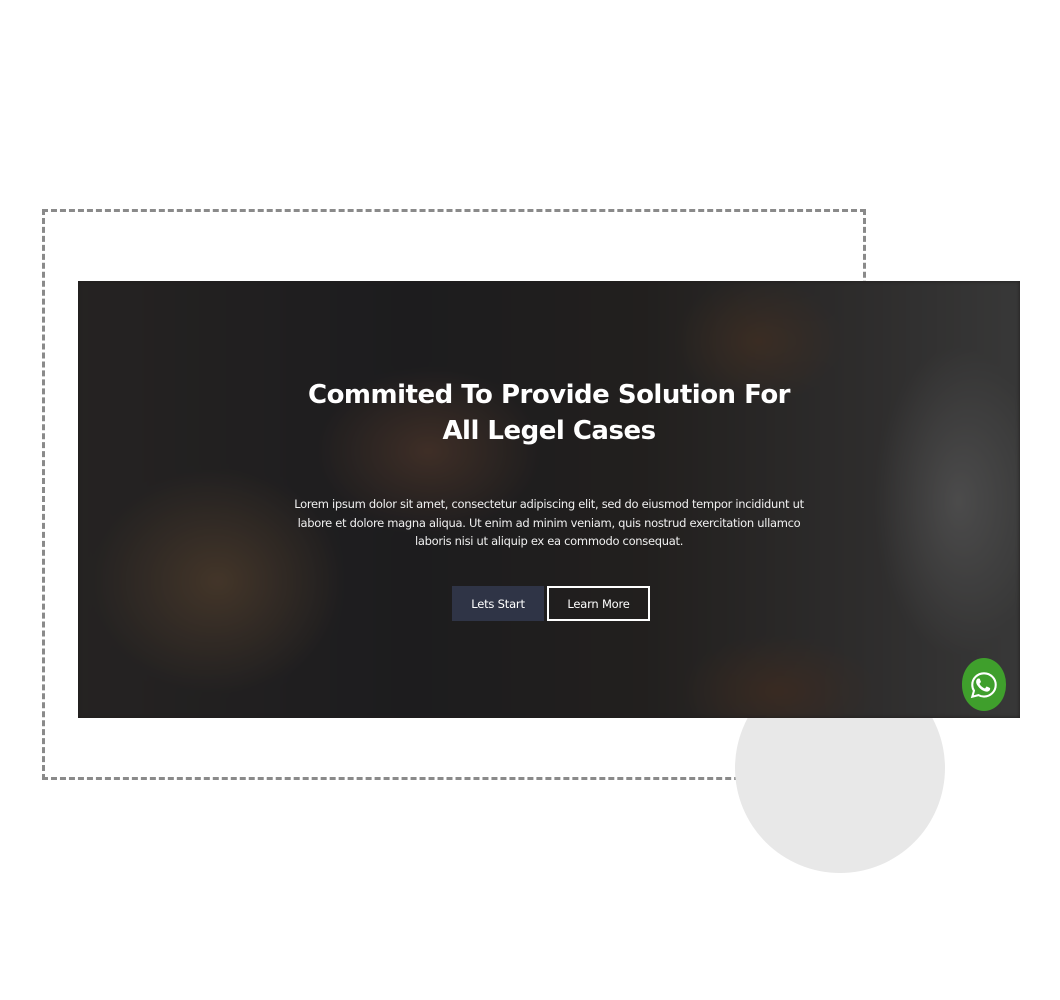  What do you see at coordinates (498, 603) in the screenshot?
I see `lets-start-button: Lets Start` at bounding box center [498, 603].